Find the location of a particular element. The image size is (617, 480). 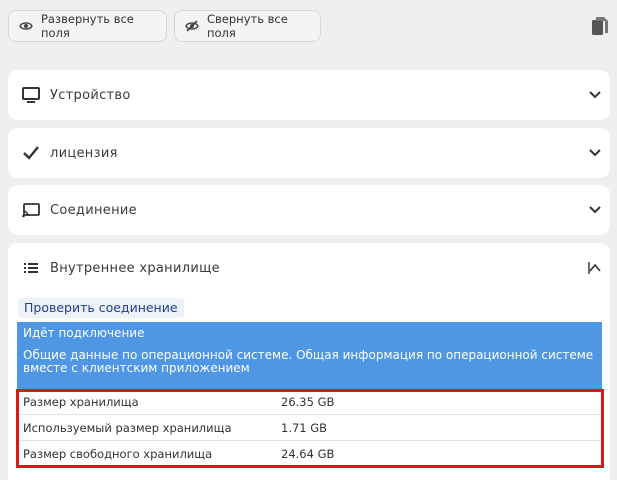

collapse-all-button: Свернуть все поля is located at coordinates (247, 26).